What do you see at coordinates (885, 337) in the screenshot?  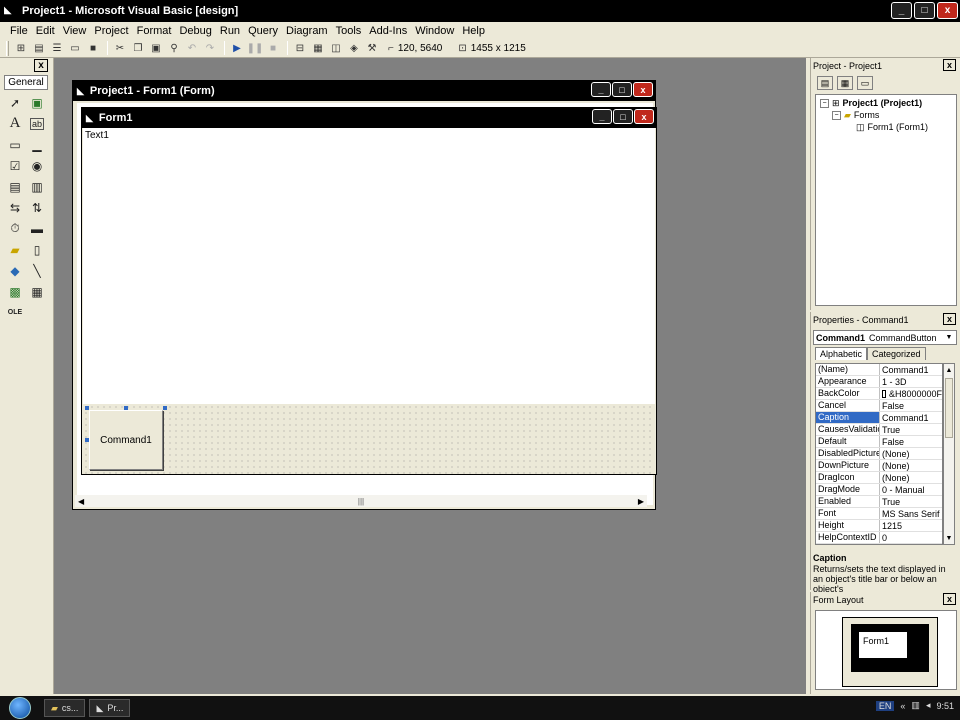 I see `object-selector: Command1 CommandButton ▼` at bounding box center [885, 337].